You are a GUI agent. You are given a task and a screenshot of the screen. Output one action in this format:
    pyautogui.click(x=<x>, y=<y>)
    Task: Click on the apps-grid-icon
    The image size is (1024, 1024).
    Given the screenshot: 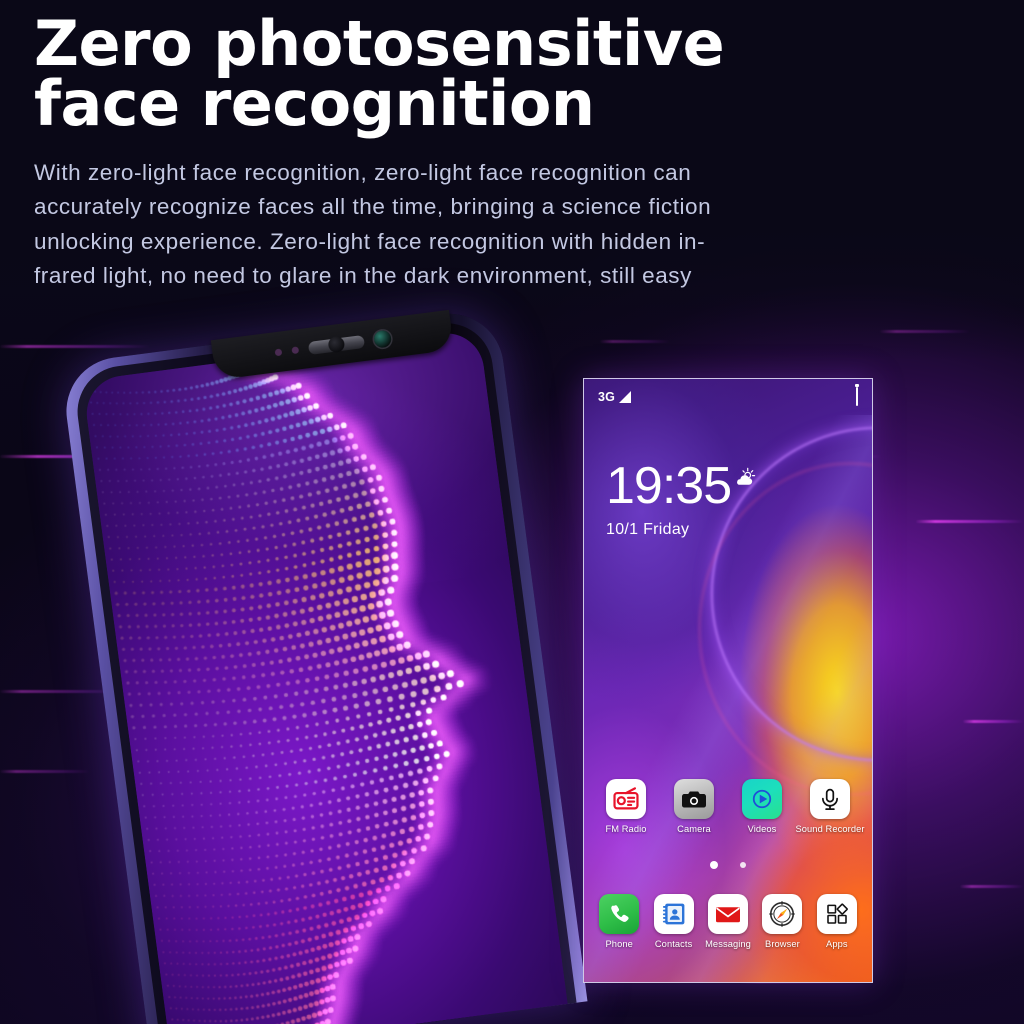 What is the action you would take?
    pyautogui.click(x=836, y=914)
    